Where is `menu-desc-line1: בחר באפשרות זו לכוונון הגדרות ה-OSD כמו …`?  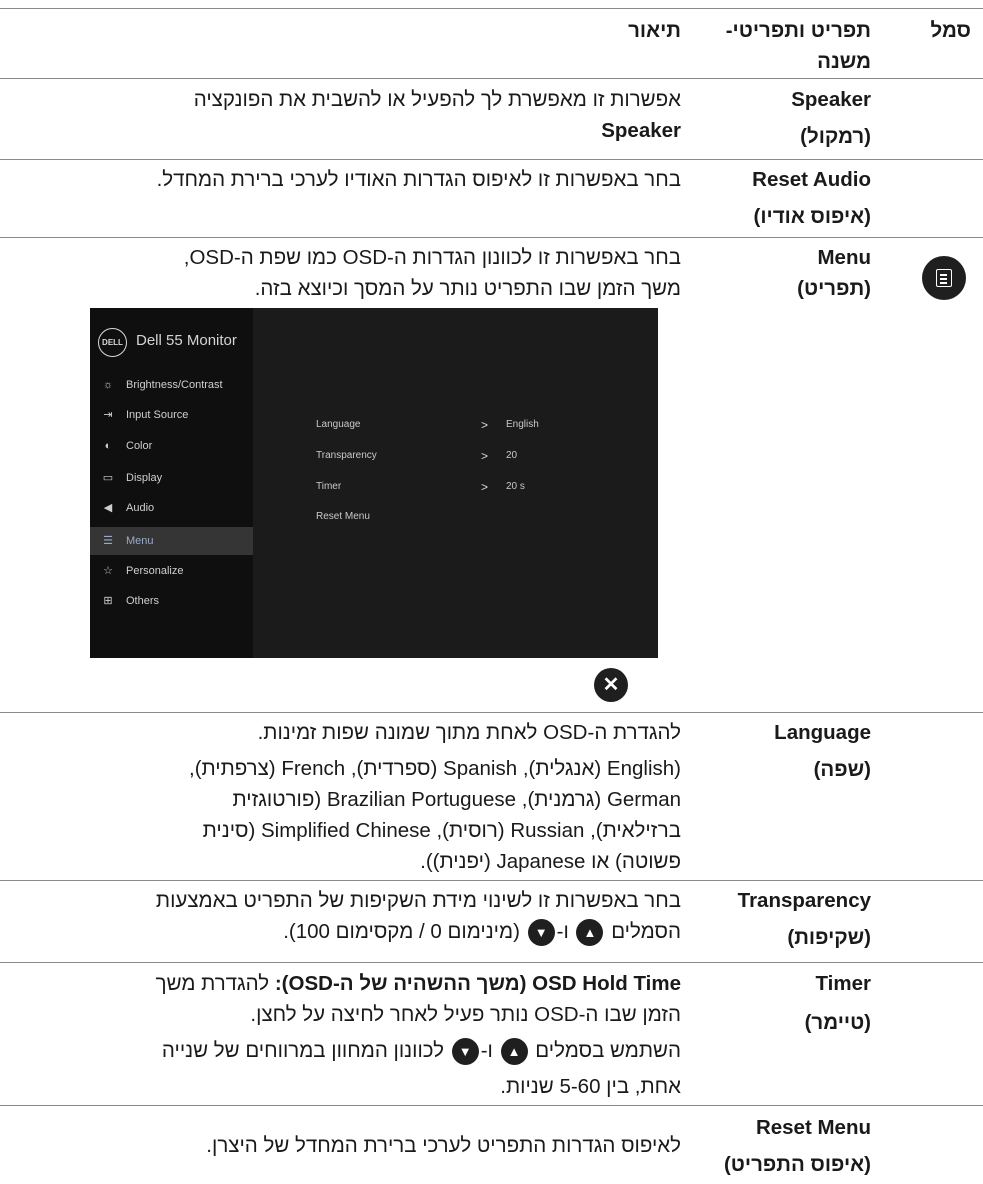 menu-desc-line1: בחר באפשרות זו לכוונון הגדרות ה-OSD כמו … is located at coordinates (432, 257).